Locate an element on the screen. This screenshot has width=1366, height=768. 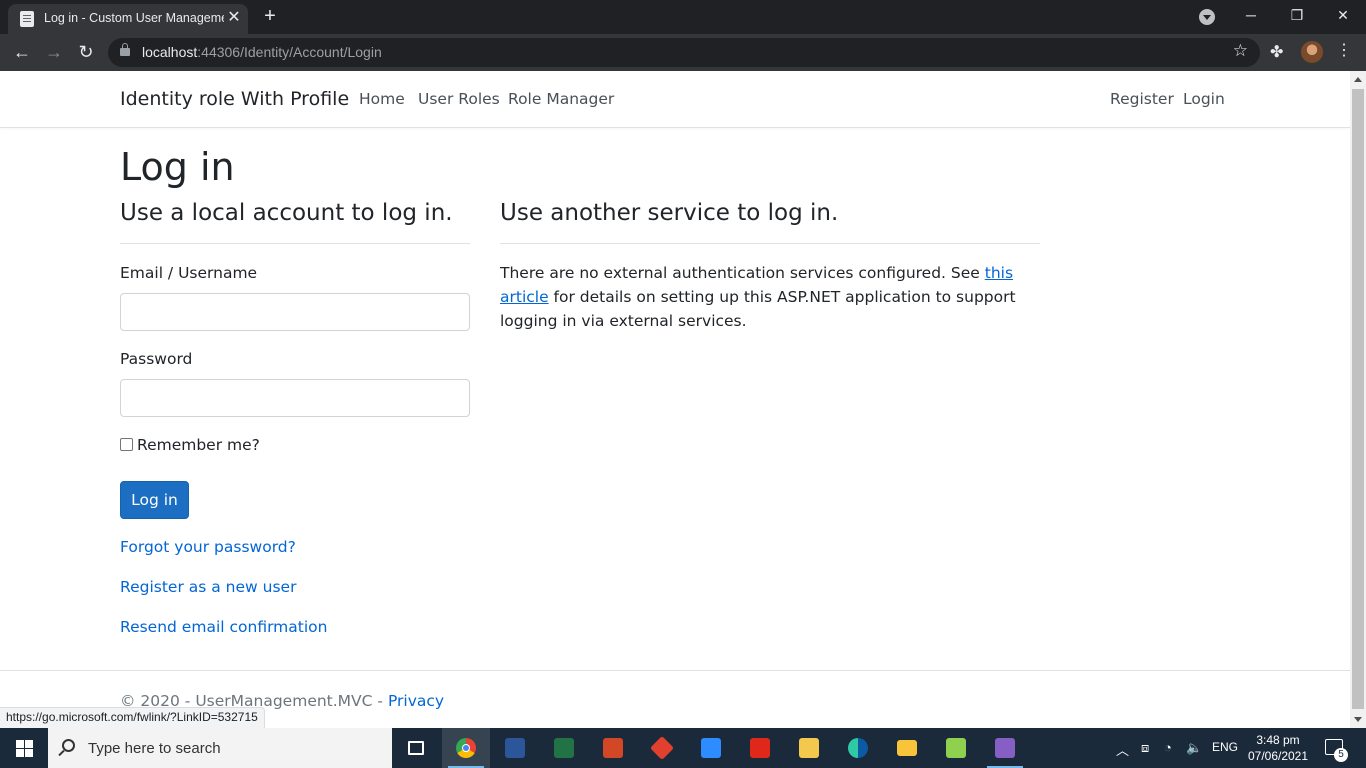
nav-login: Login is located at coordinates (1204, 99).